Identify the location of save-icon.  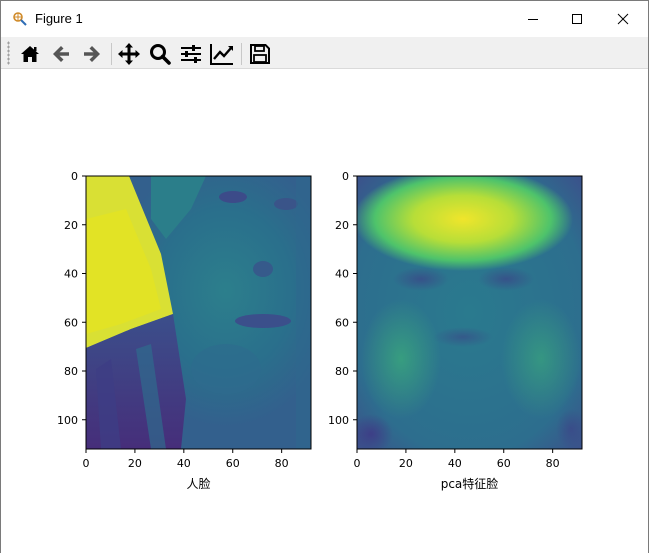
(260, 54).